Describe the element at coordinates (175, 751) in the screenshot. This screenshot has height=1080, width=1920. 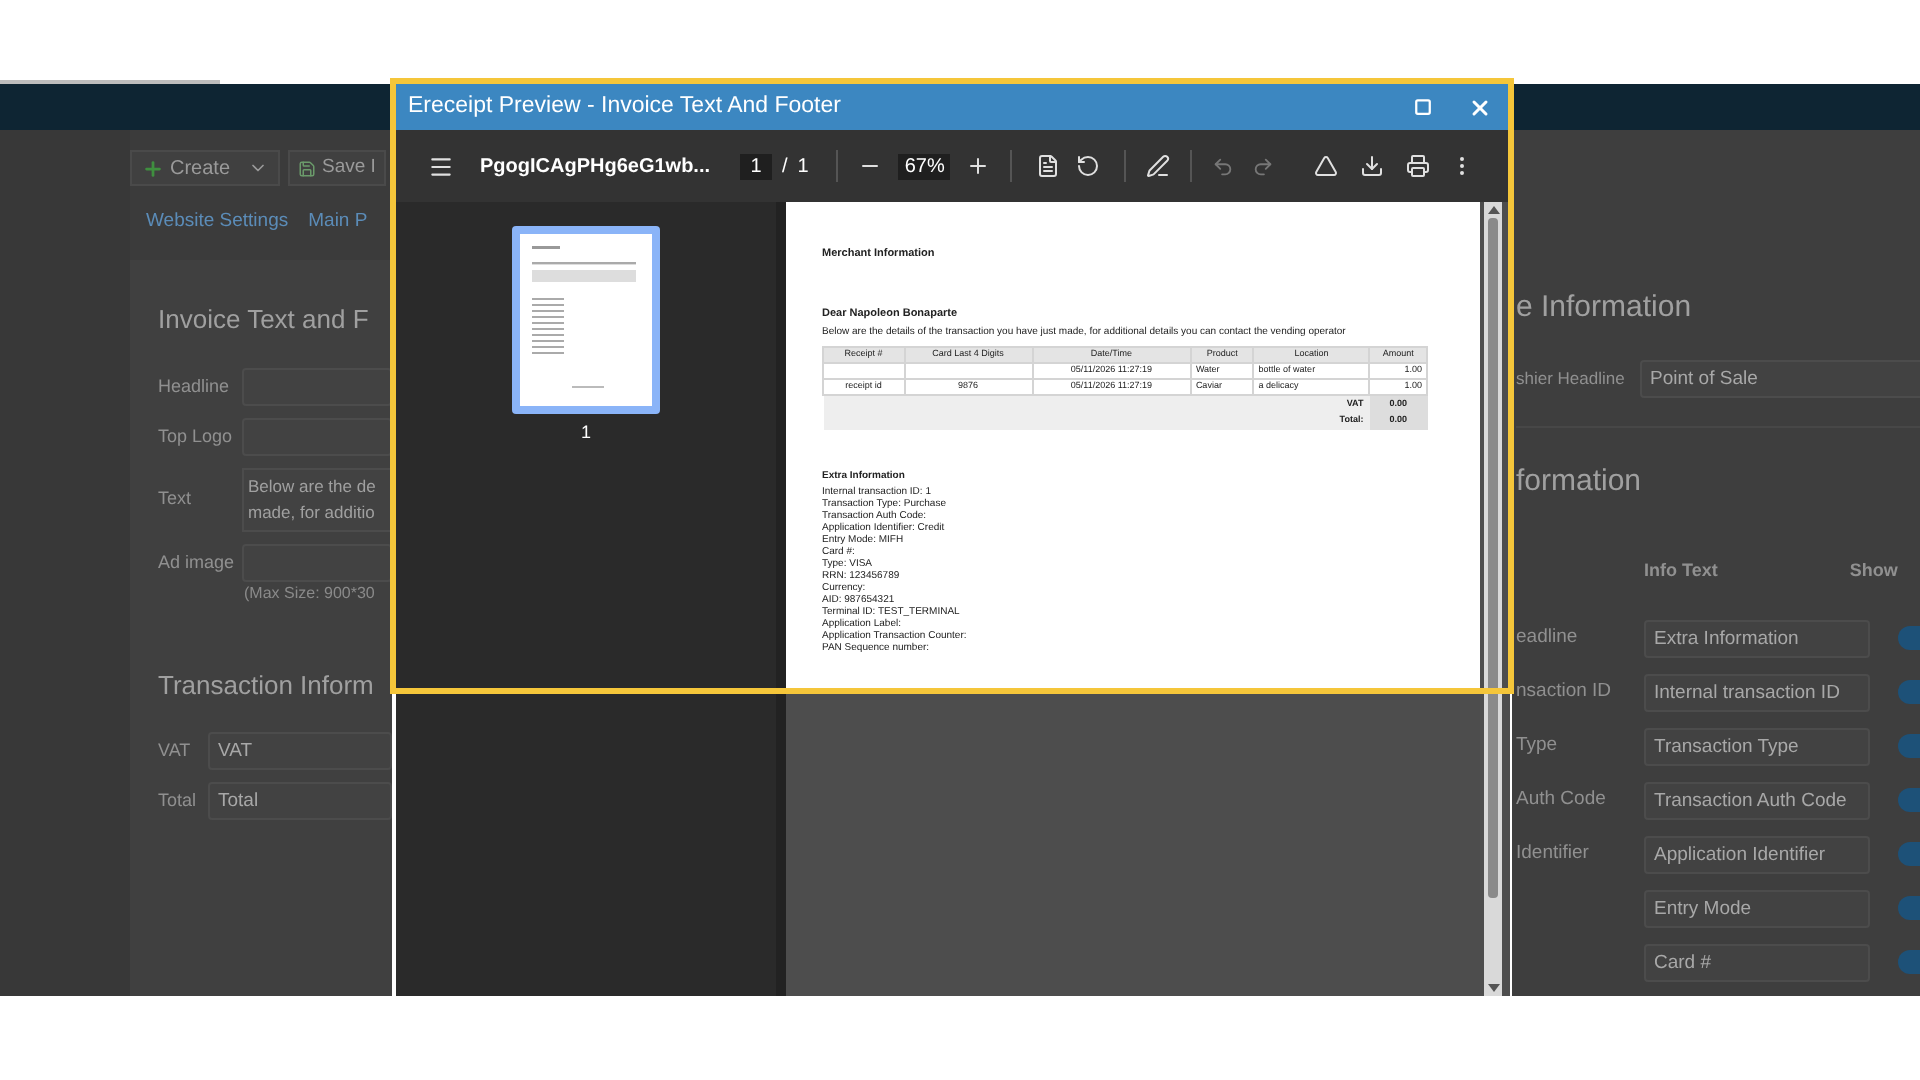
I see `field-label: VAT` at that location.